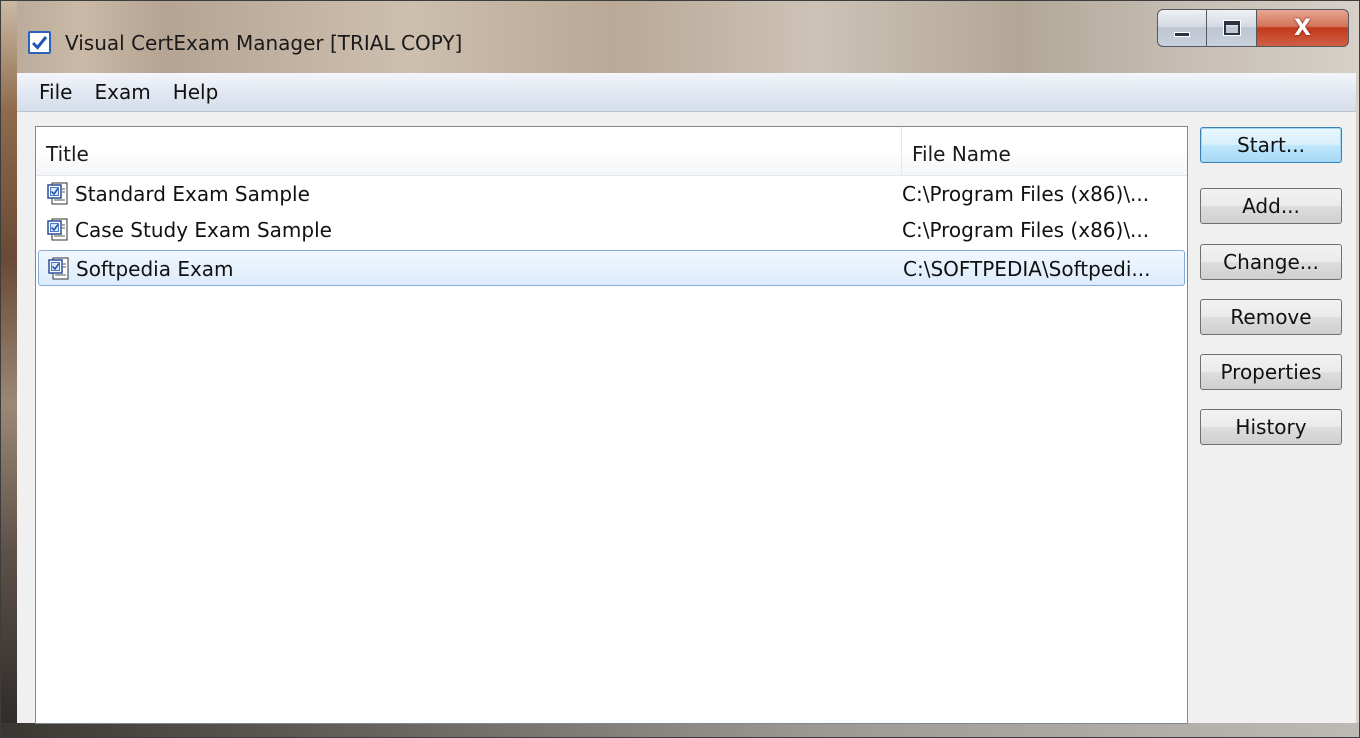 This screenshot has height=738, width=1360. Describe the element at coordinates (469, 151) in the screenshot. I see `column-header-title: Title` at that location.